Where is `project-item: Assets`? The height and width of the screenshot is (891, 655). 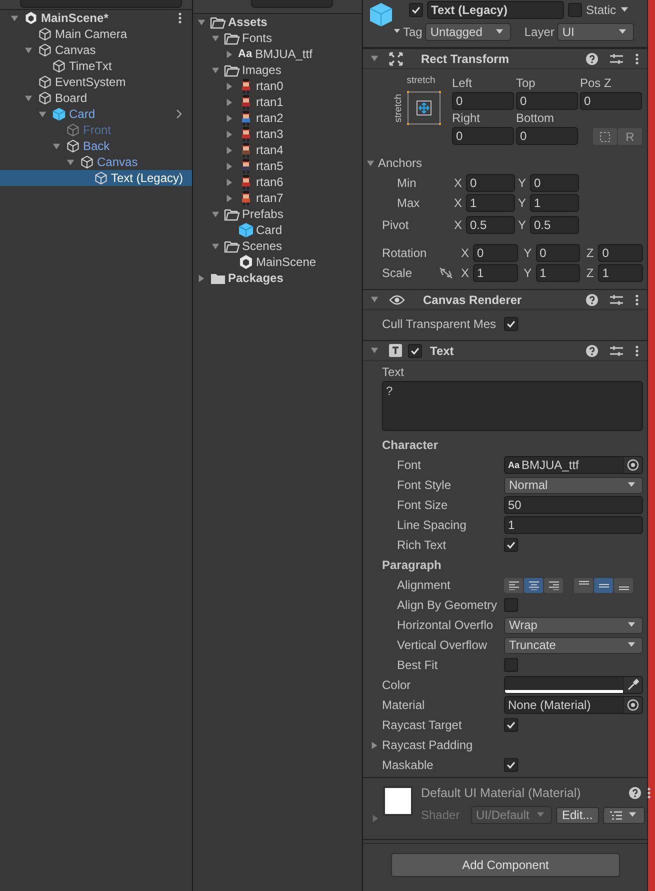 project-item: Assets is located at coordinates (277, 22).